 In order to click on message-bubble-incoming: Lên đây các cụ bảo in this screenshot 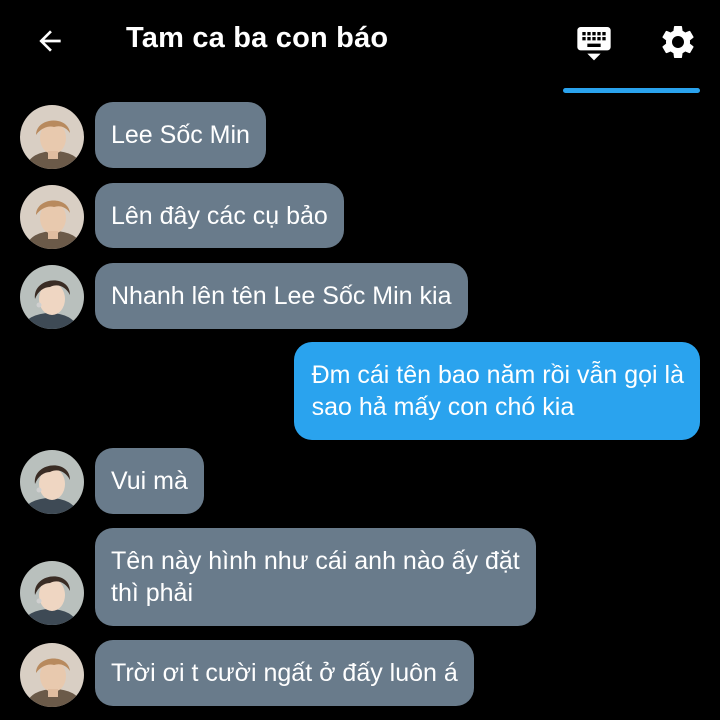, I will do `click(219, 215)`.